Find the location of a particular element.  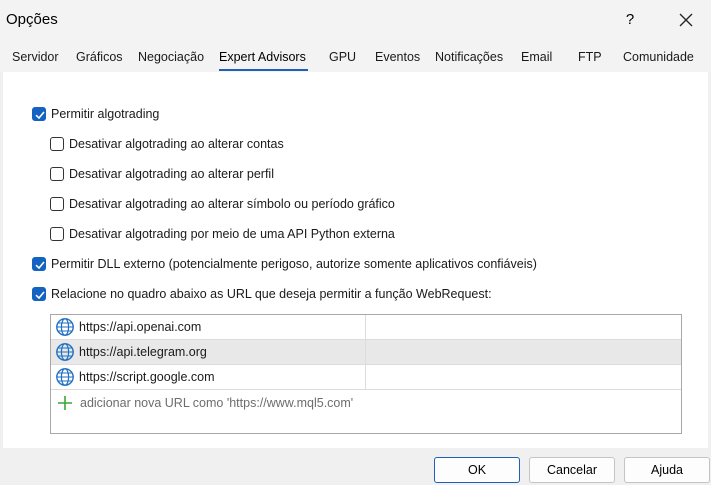

url-text: https://api.telegram.org is located at coordinates (143, 352).